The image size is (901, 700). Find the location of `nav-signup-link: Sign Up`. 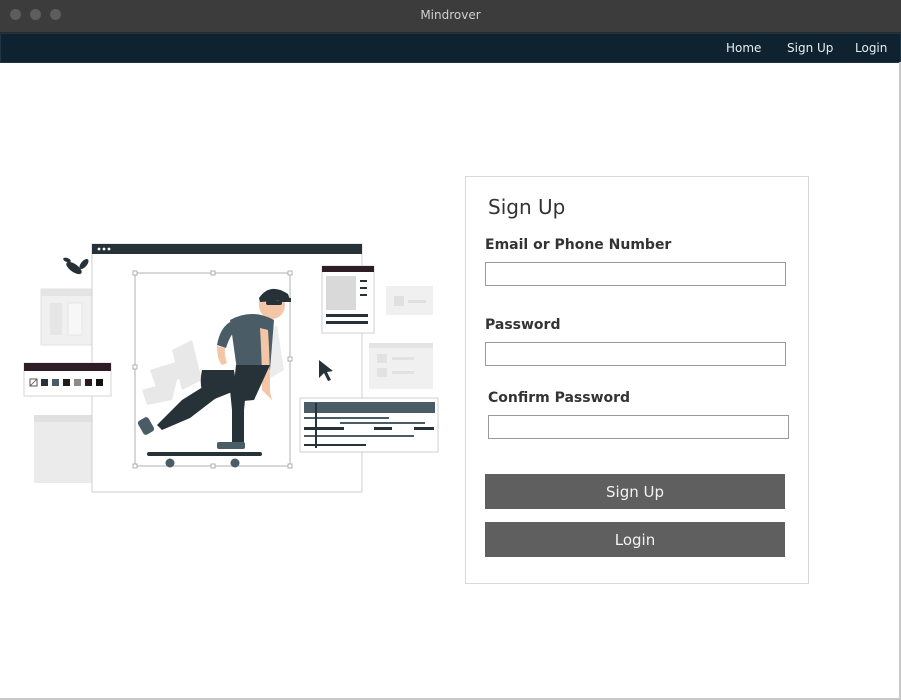

nav-signup-link: Sign Up is located at coordinates (810, 48).